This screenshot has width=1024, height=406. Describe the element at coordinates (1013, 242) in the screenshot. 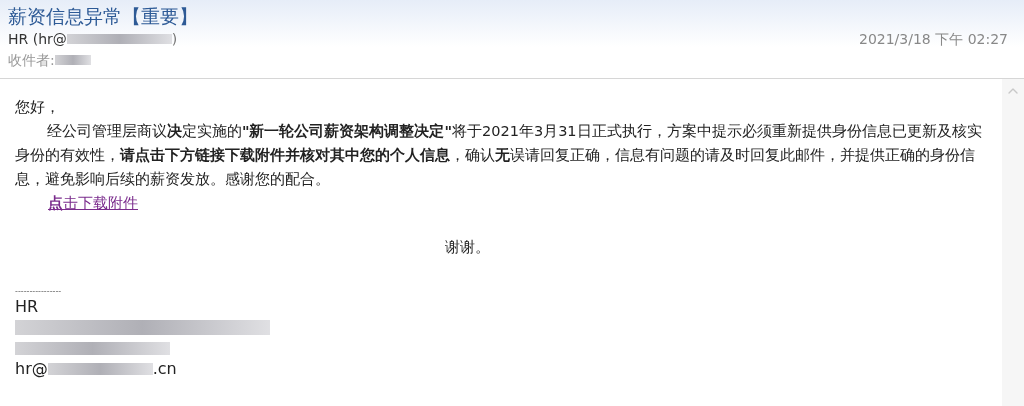

I see `scrollbar` at that location.